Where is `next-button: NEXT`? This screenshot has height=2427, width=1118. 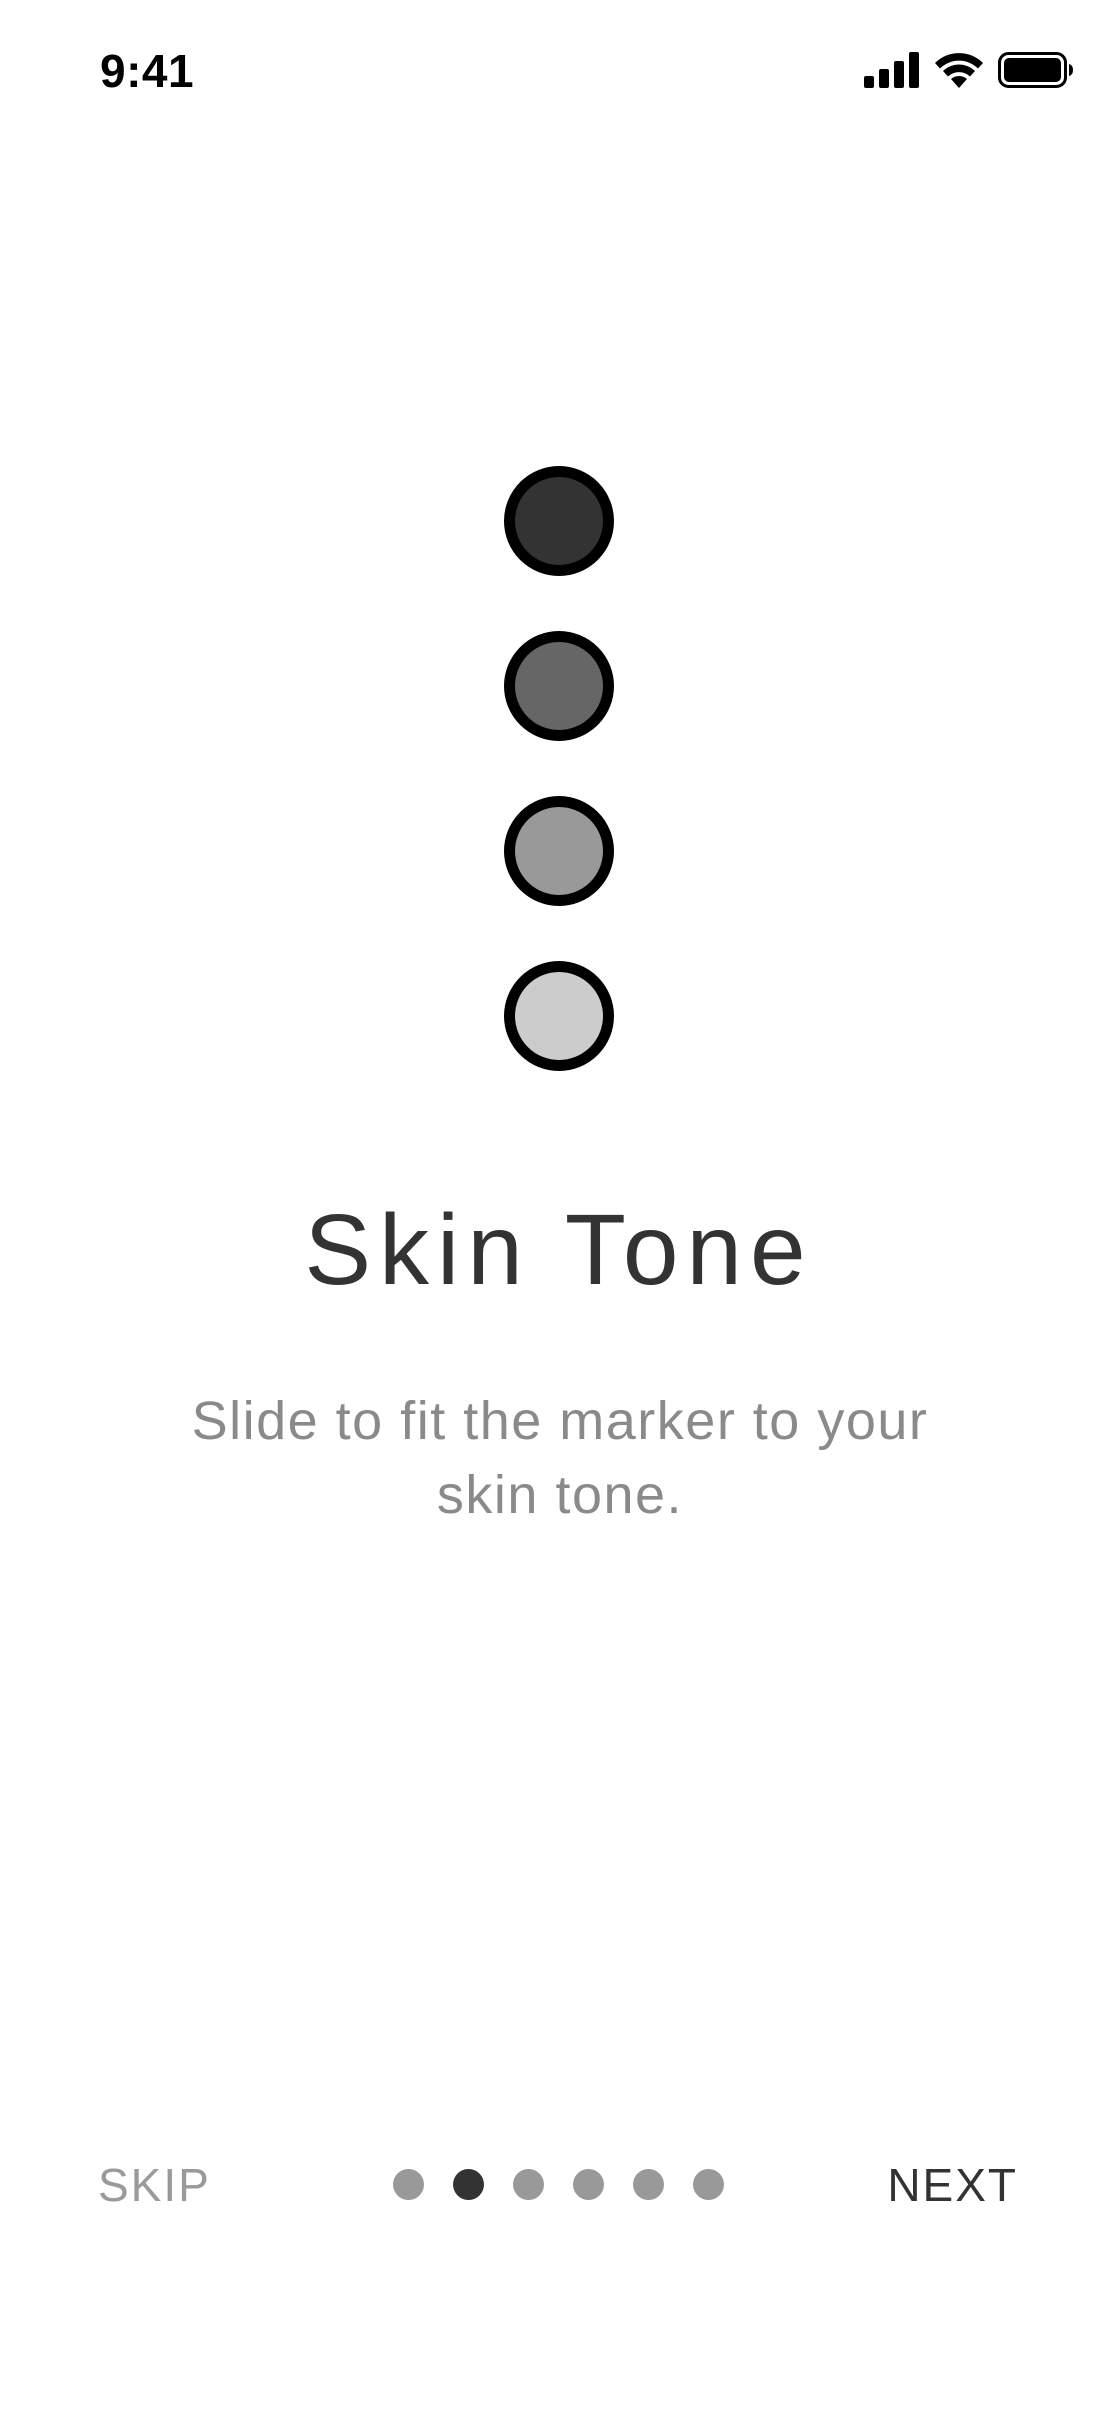 next-button: NEXT is located at coordinates (952, 2185).